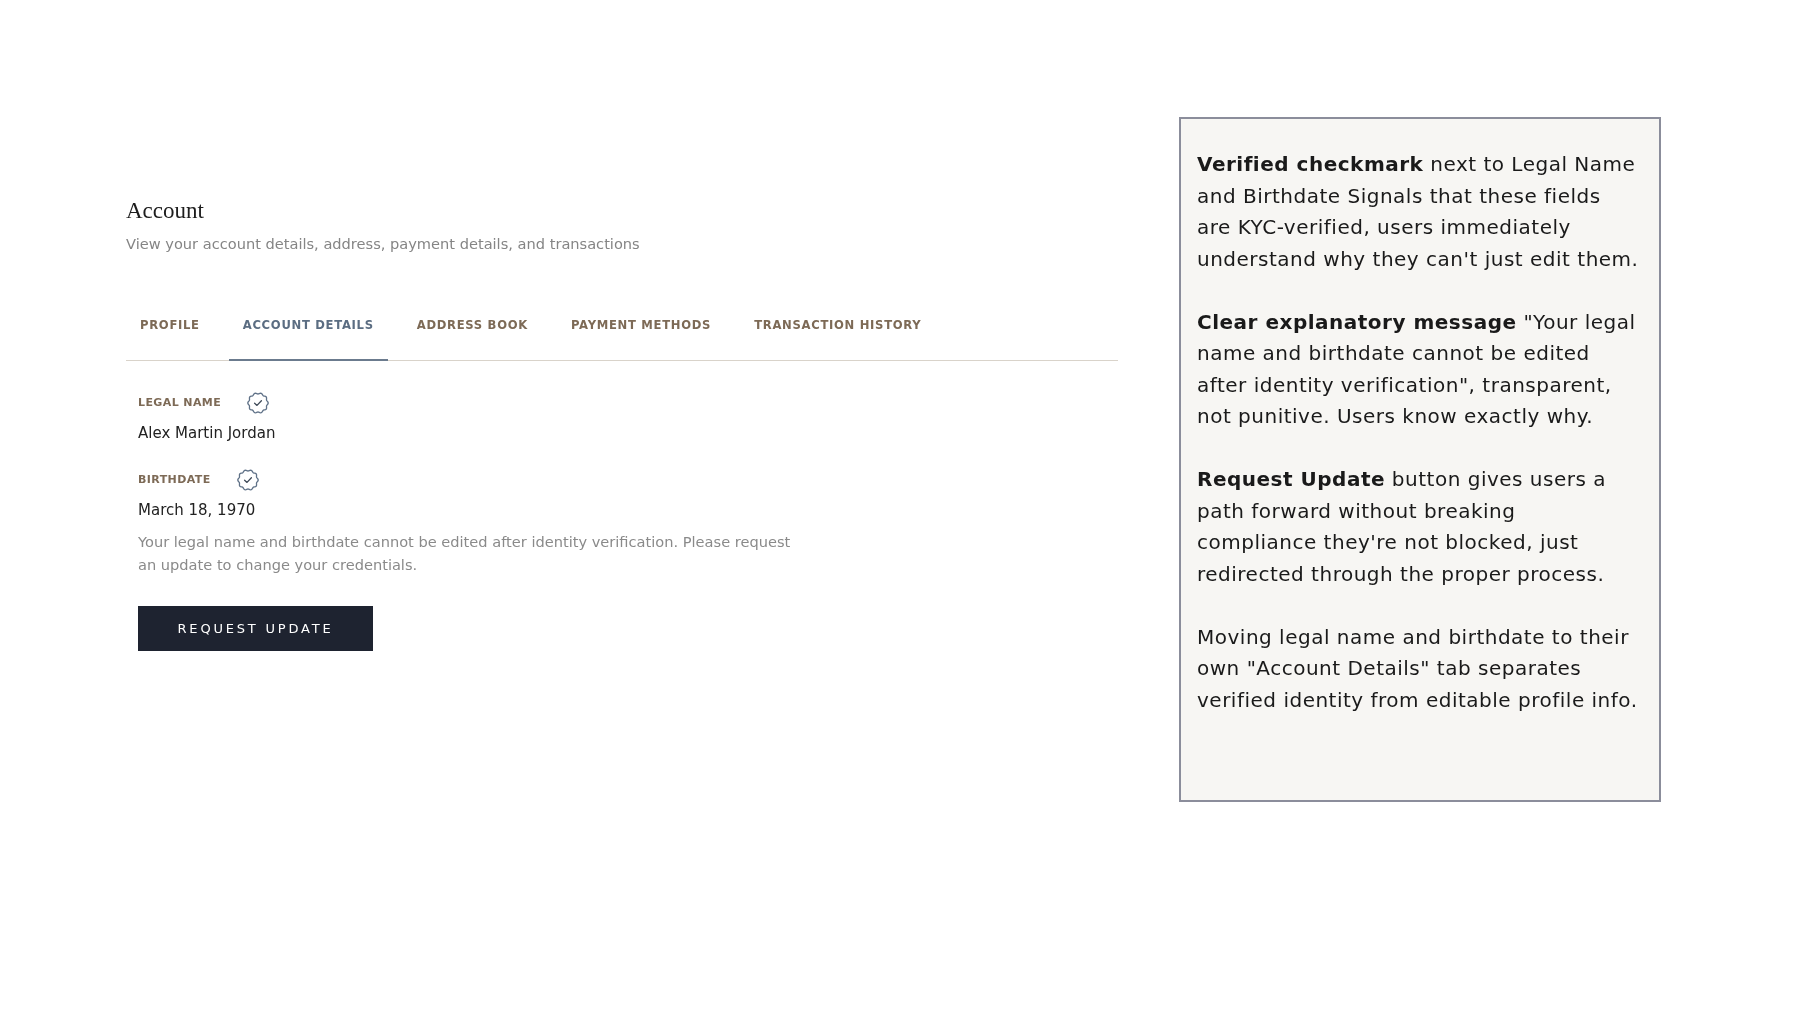  Describe the element at coordinates (197, 510) in the screenshot. I see `field-value: March 18, 1970` at that location.